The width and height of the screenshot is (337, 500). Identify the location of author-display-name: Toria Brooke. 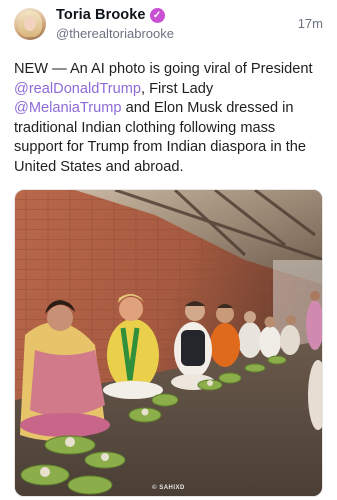
(101, 15).